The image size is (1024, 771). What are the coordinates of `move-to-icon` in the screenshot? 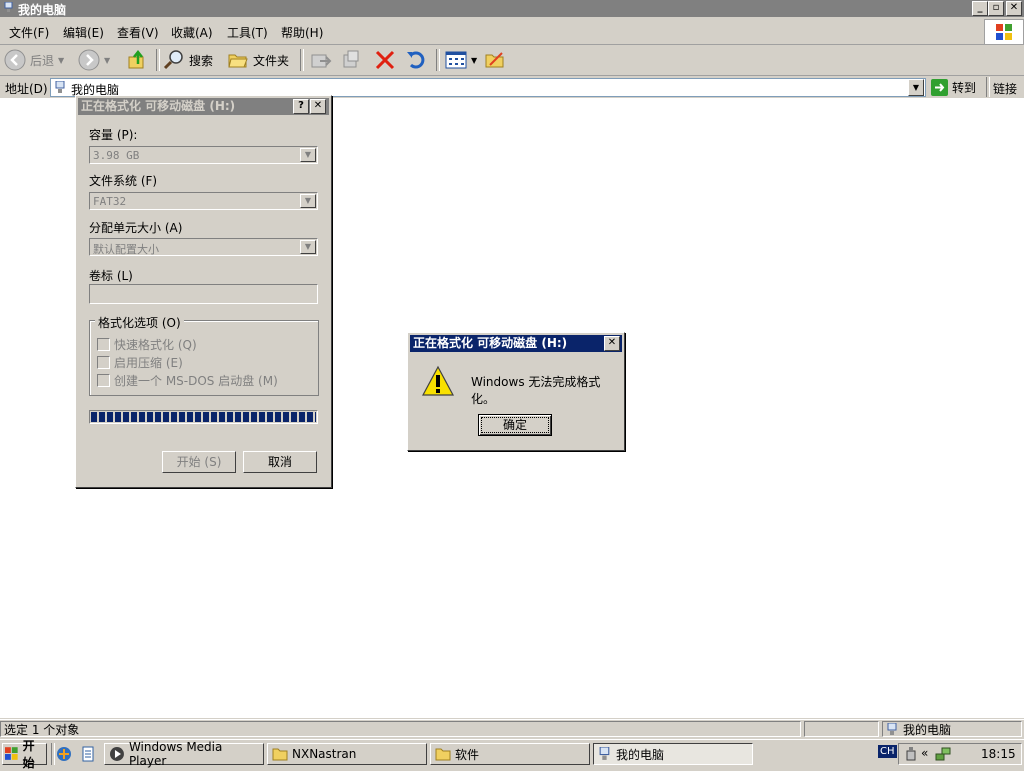 It's located at (321, 61).